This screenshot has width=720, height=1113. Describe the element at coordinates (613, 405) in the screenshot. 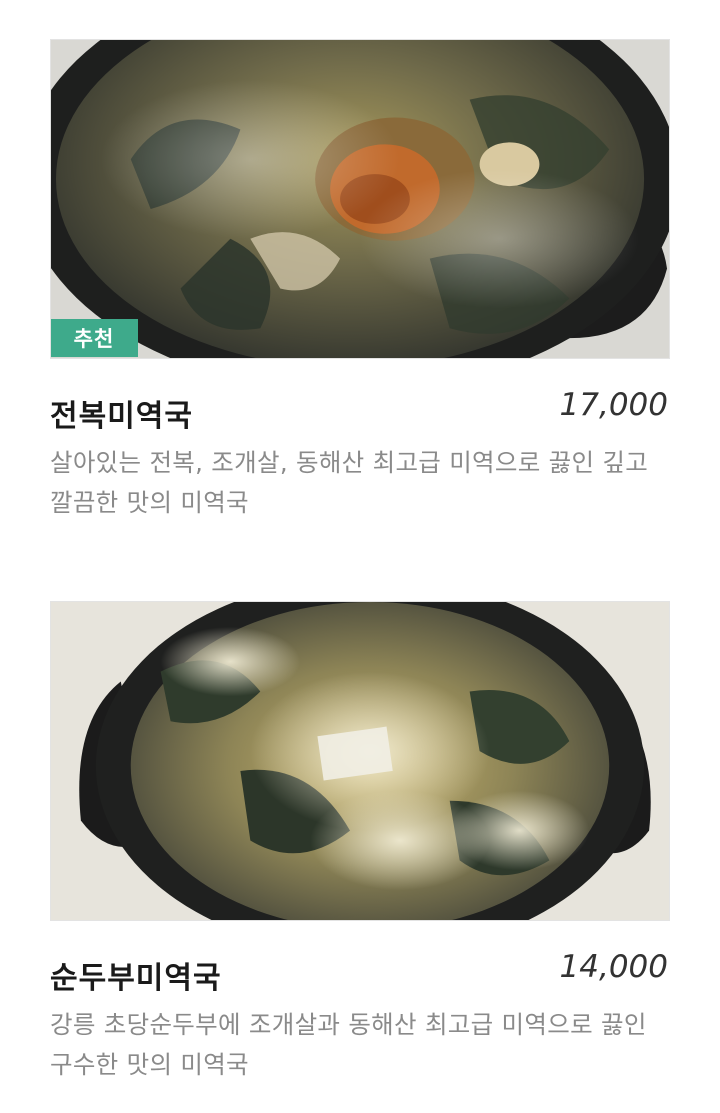

I see `dish-price: 17,000` at that location.